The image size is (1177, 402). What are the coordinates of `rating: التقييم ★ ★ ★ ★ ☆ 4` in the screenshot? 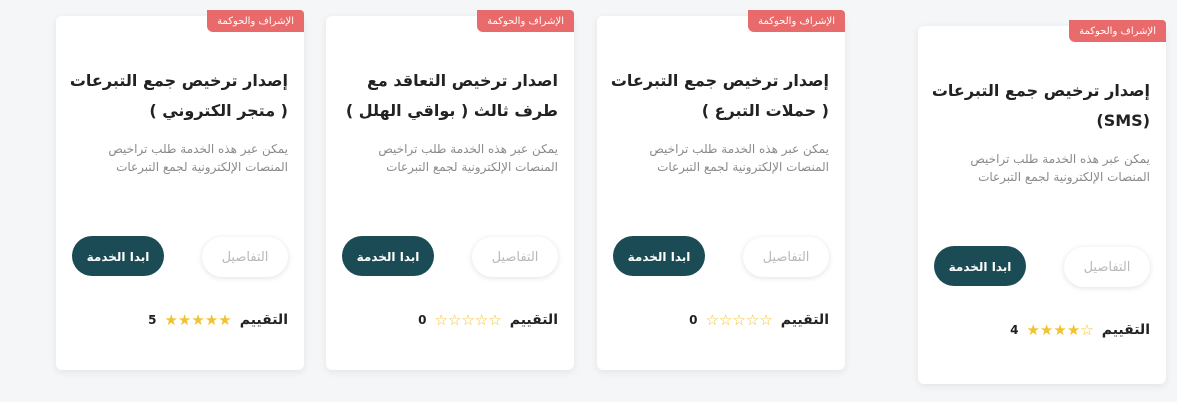 It's located at (1080, 330).